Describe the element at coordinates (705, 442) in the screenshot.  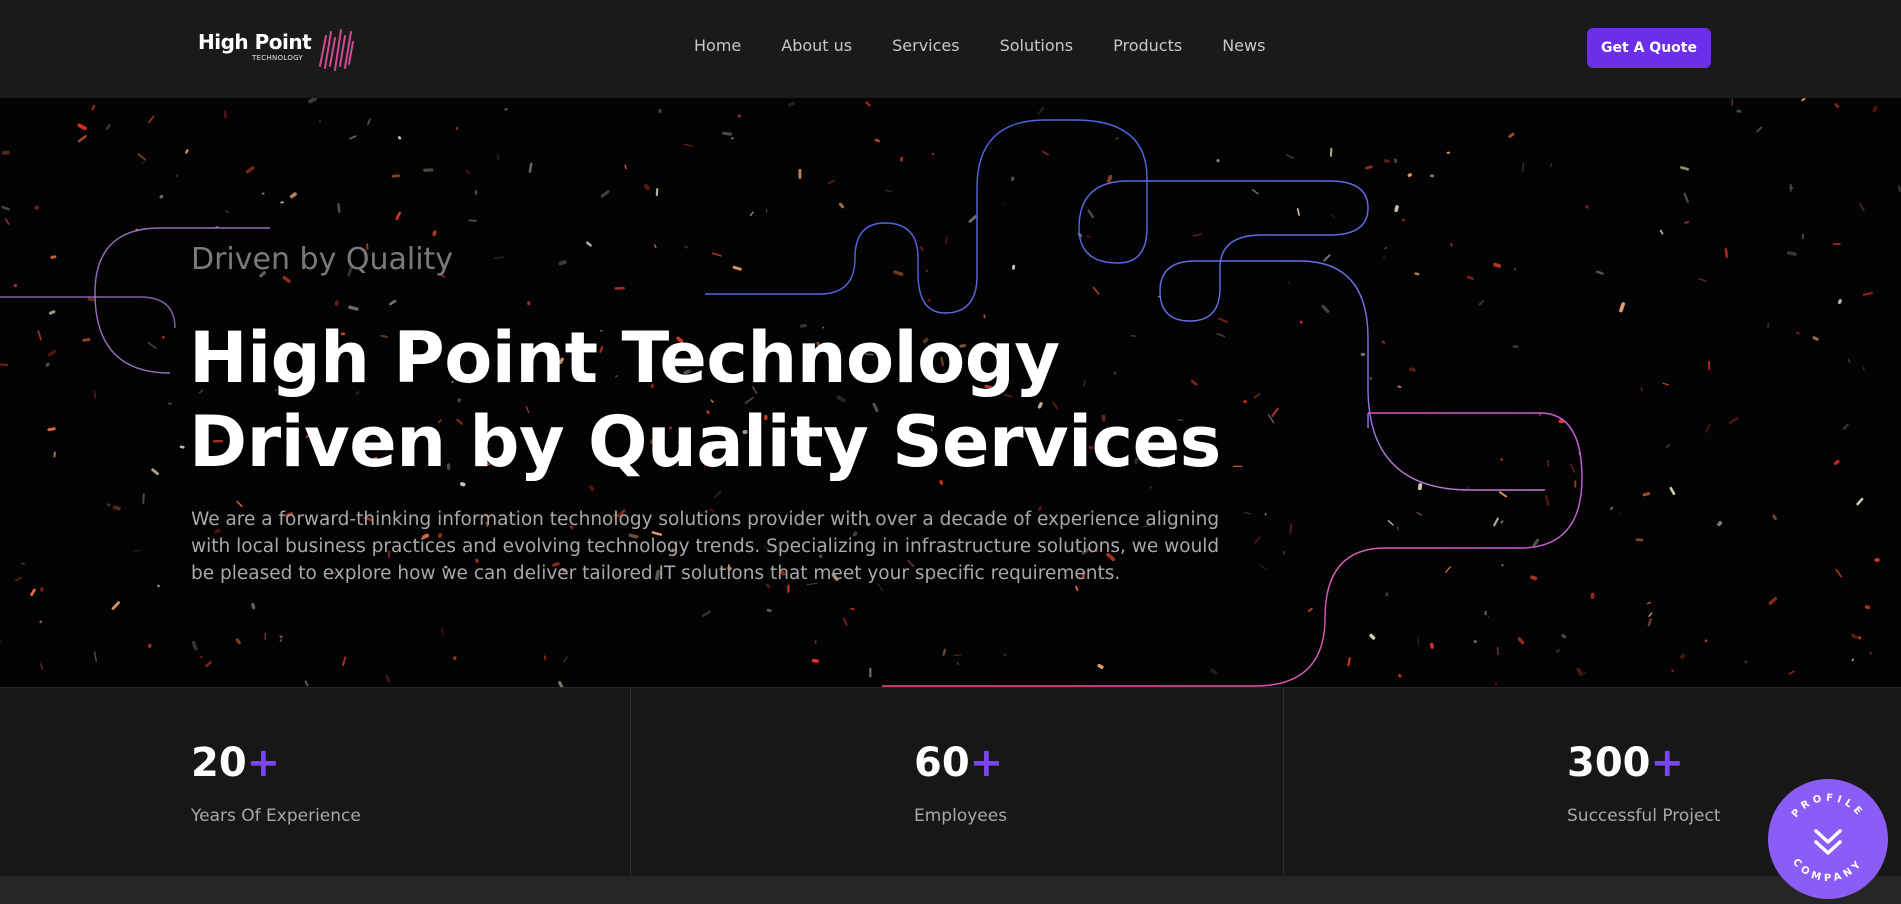
I see `headline-line-2: Driven by Quality Services` at that location.